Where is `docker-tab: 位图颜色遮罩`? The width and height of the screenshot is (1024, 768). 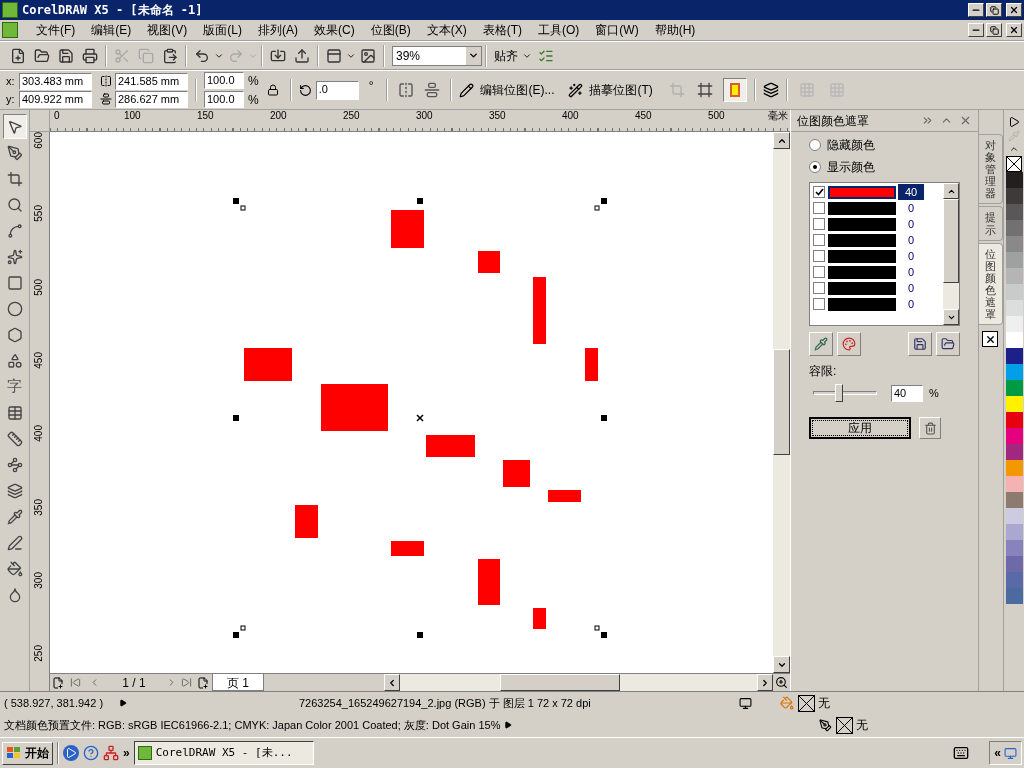
docker-tab: 位图颜色遮罩 is located at coordinates (991, 284).